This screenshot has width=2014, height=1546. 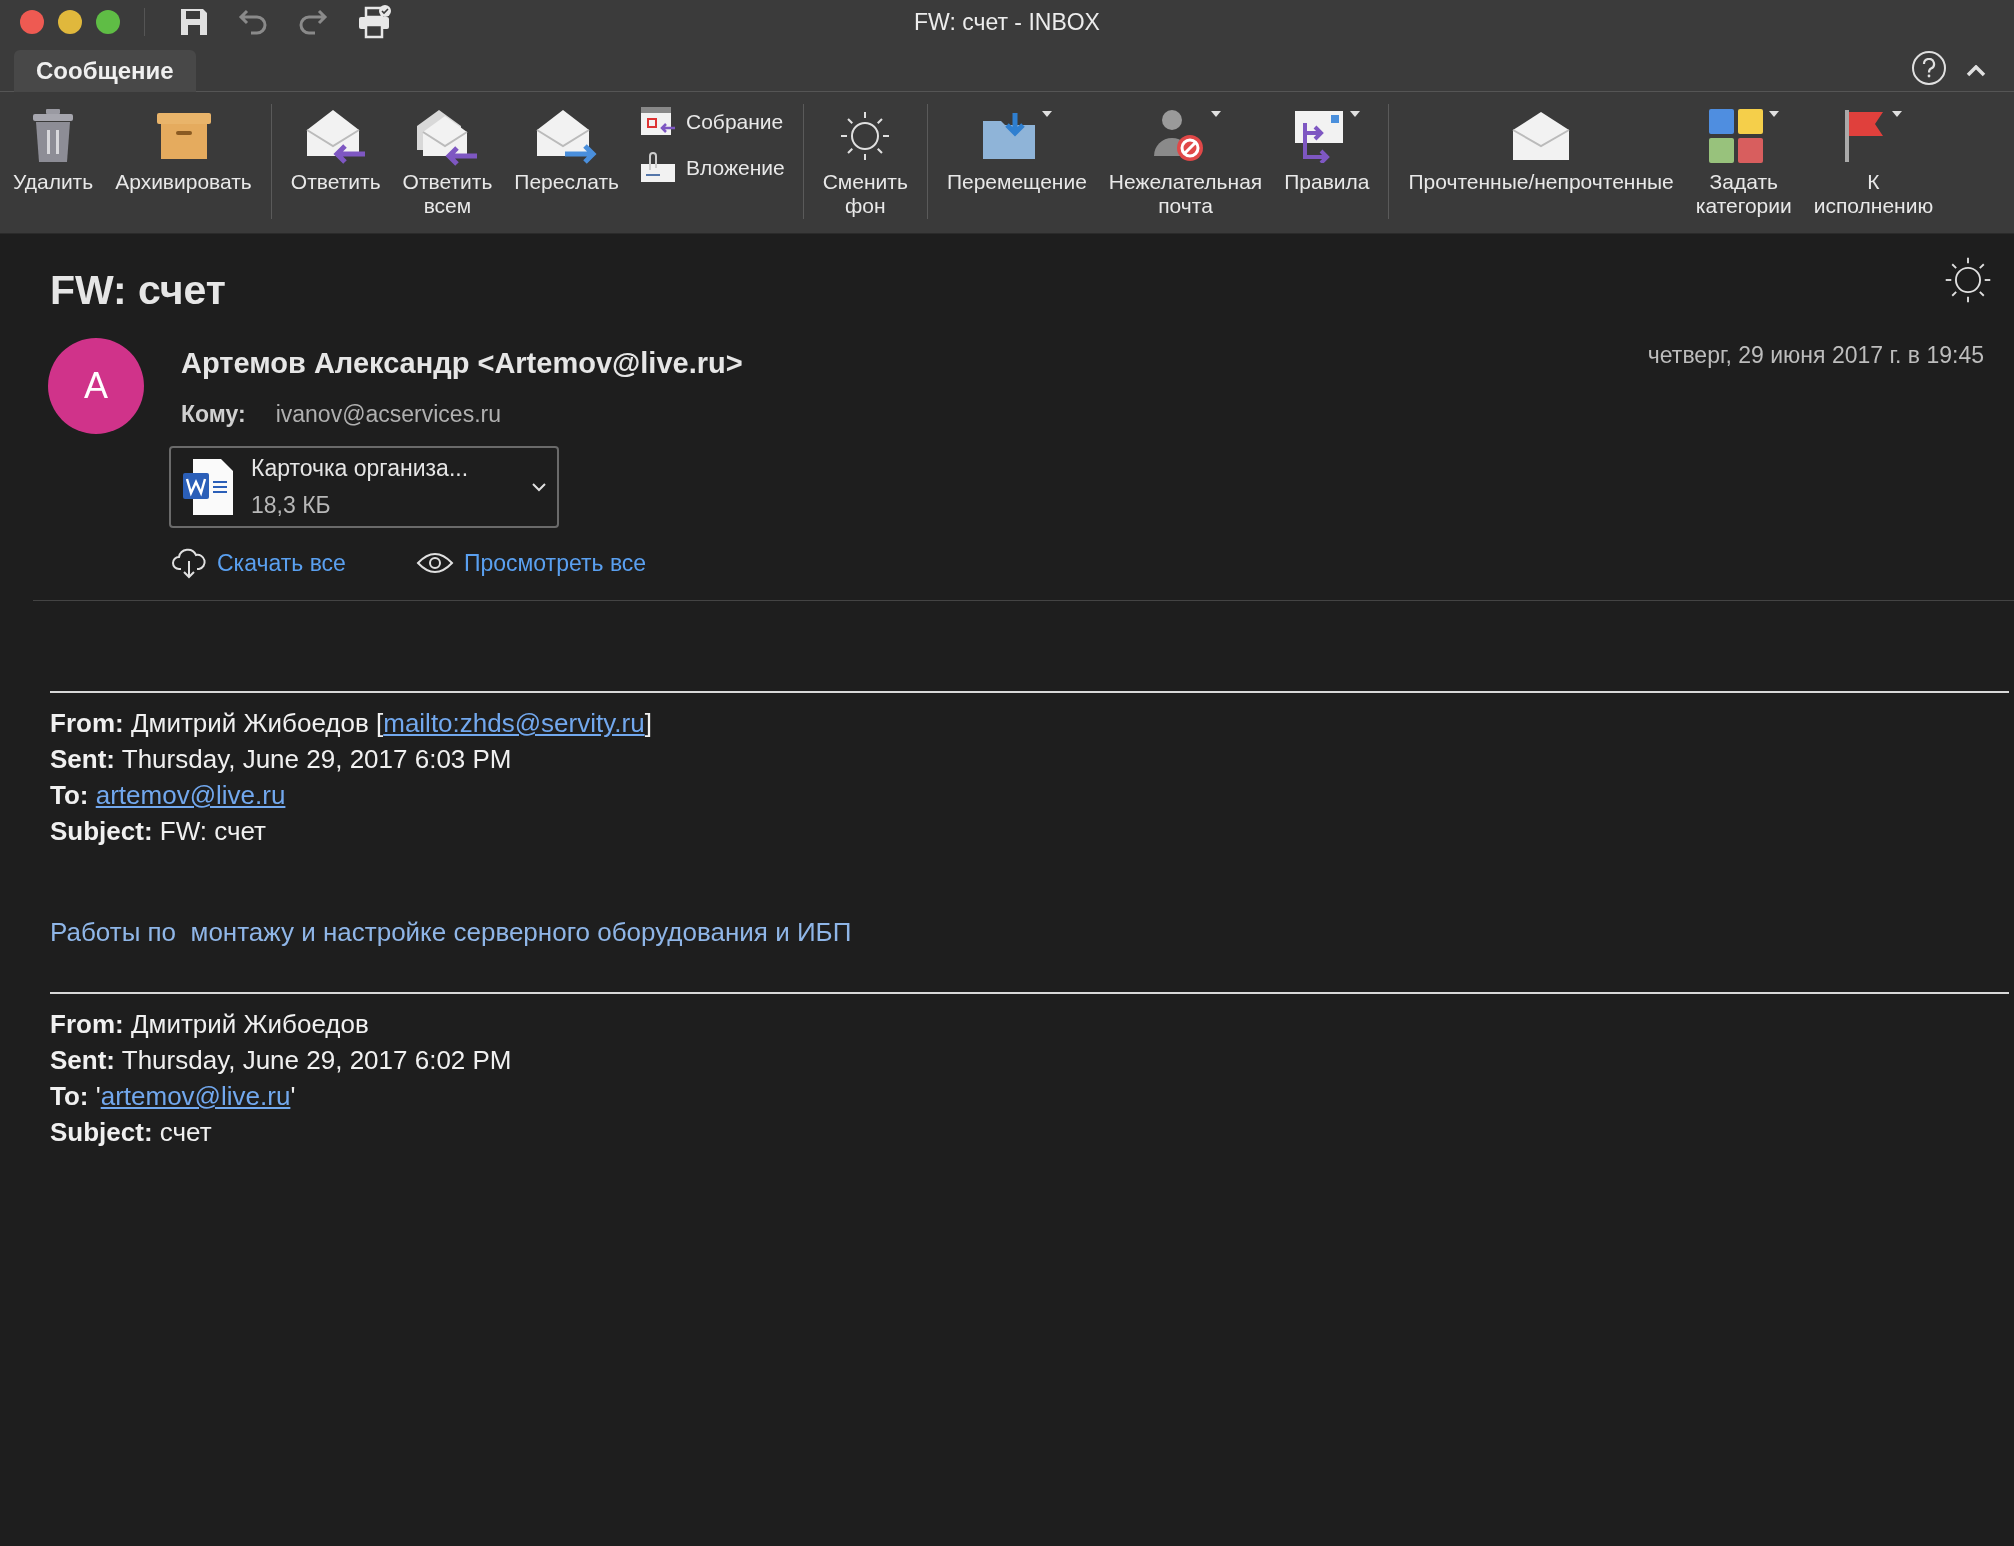 I want to click on zoom-button, so click(x=108, y=22).